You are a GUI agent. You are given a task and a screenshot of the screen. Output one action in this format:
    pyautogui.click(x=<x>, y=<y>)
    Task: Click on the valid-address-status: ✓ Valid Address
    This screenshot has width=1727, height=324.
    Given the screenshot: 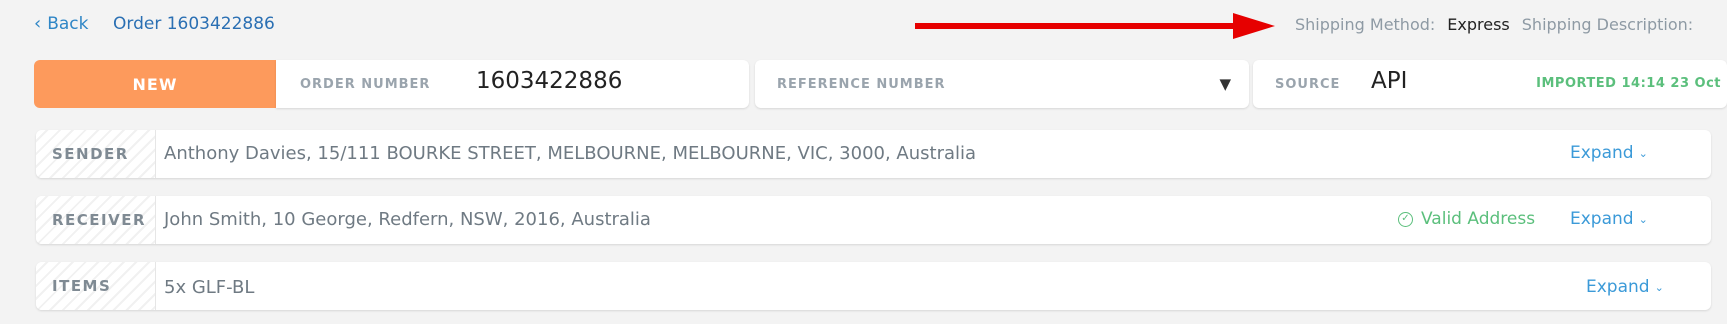 What is the action you would take?
    pyautogui.click(x=1466, y=219)
    